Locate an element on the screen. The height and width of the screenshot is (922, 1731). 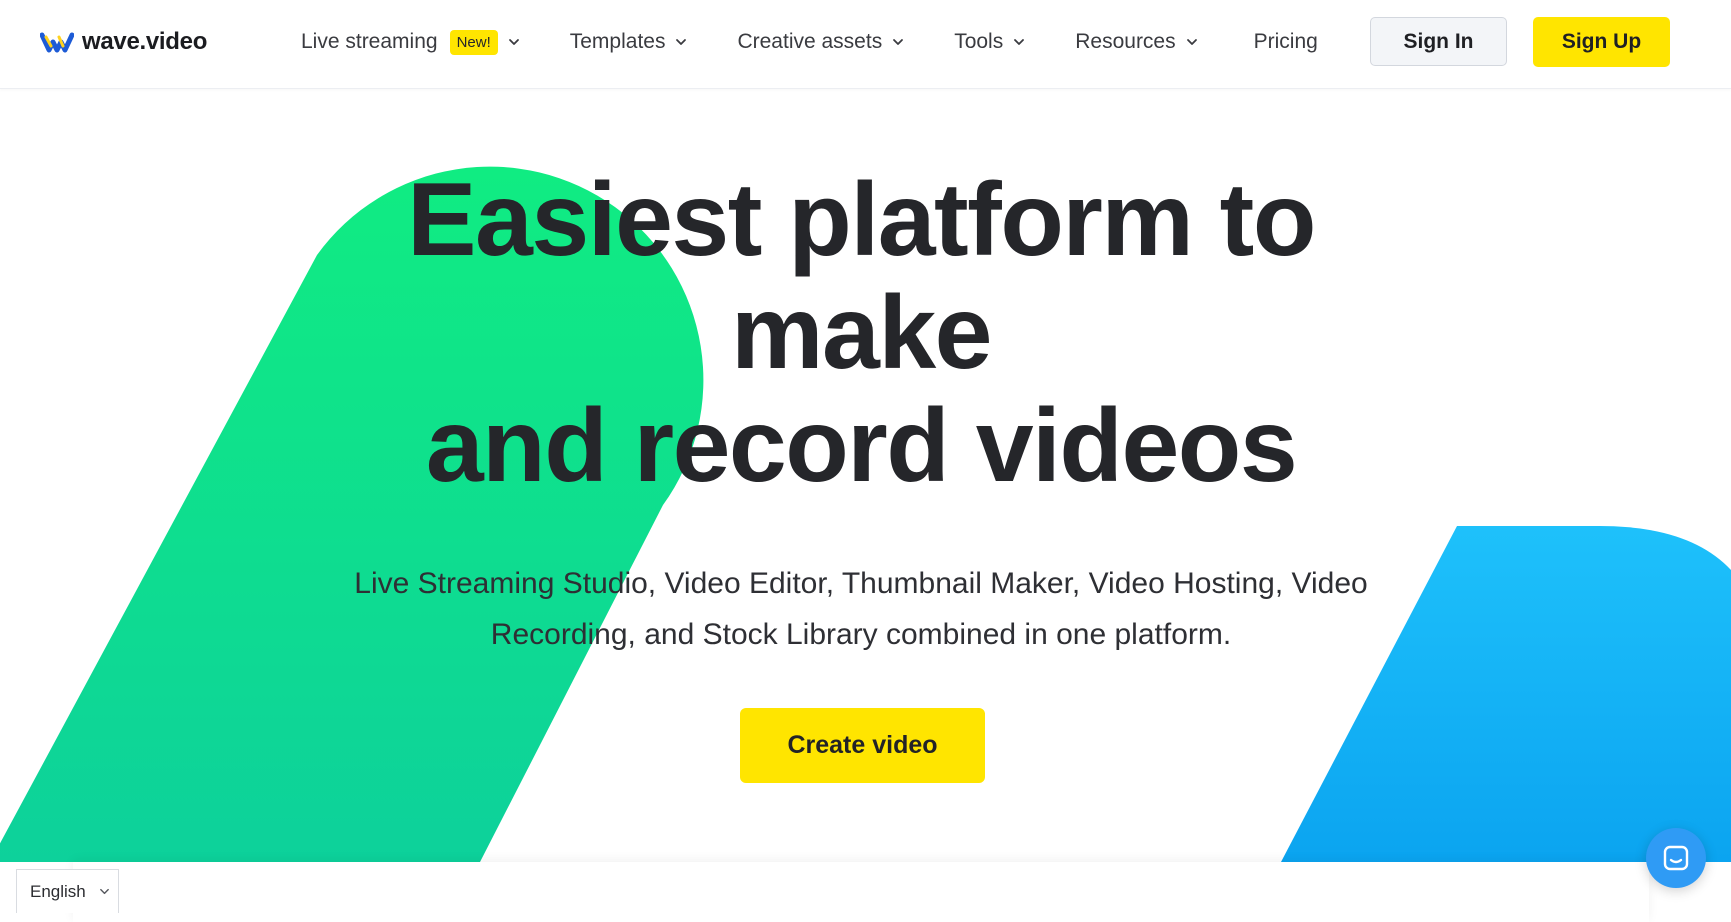
sign-up-button: Sign Up is located at coordinates (1601, 42).